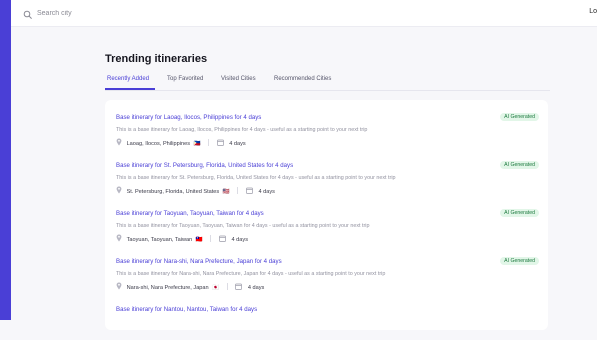  Describe the element at coordinates (128, 79) in the screenshot. I see `tab-recently-added: Recently Added` at that location.